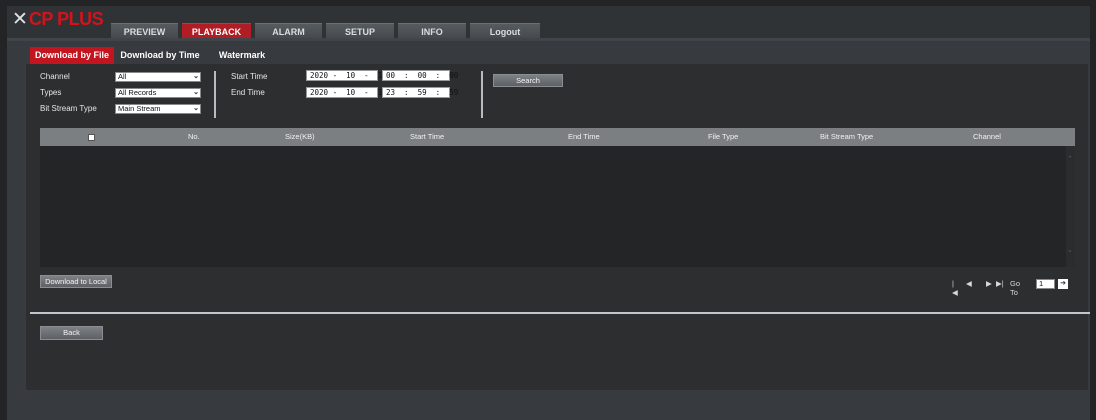 The width and height of the screenshot is (1096, 420). What do you see at coordinates (420, 75) in the screenshot?
I see `start-time-field: 00 : 00 : 00` at bounding box center [420, 75].